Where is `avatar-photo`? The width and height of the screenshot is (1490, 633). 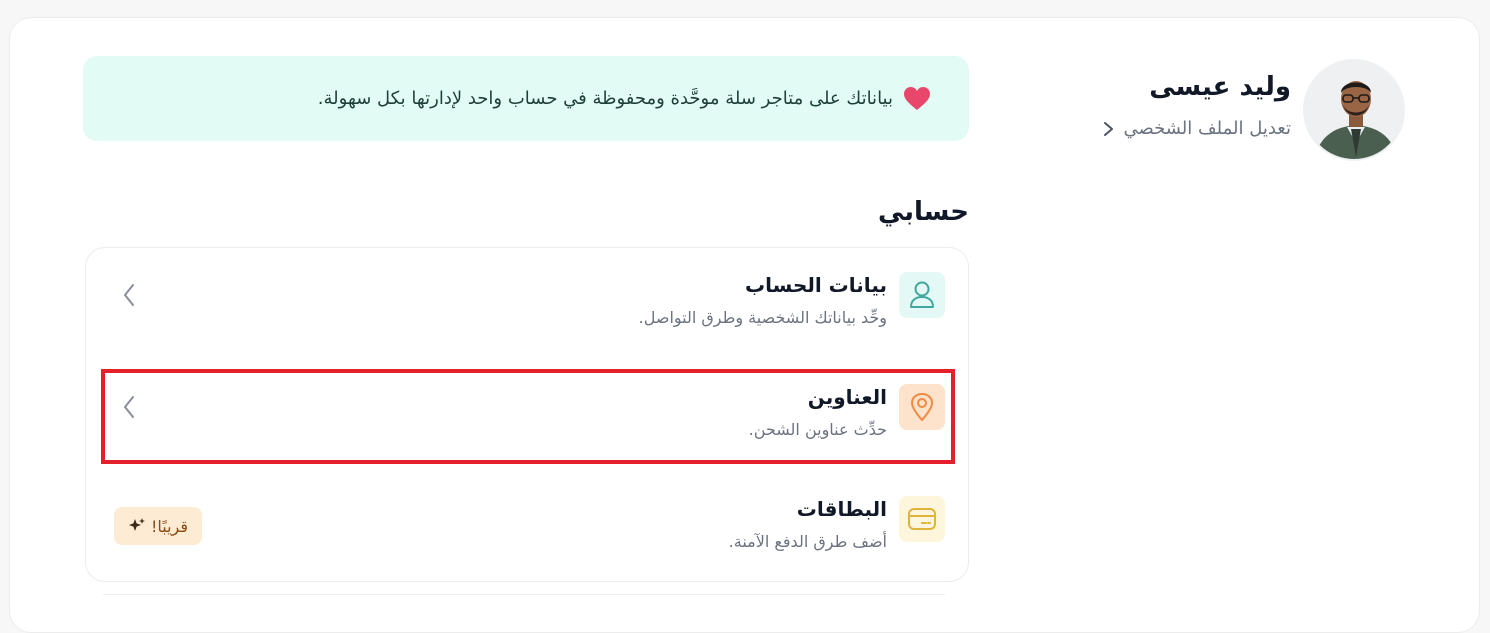 avatar-photo is located at coordinates (1354, 110).